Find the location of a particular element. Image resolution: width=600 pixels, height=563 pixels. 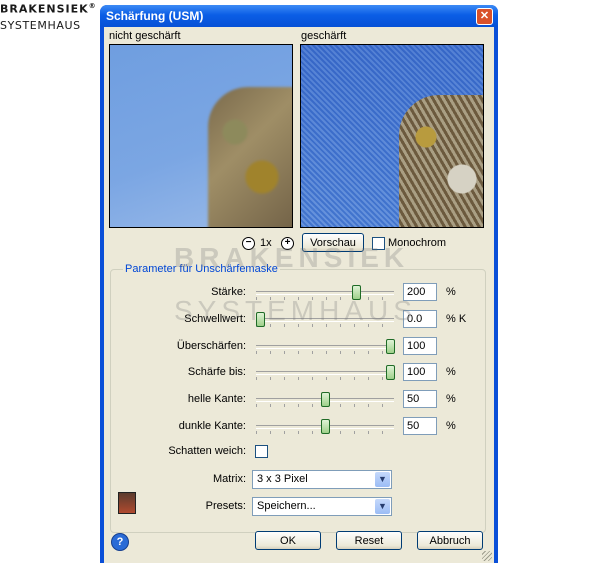

reset-button: Reset is located at coordinates (369, 540).